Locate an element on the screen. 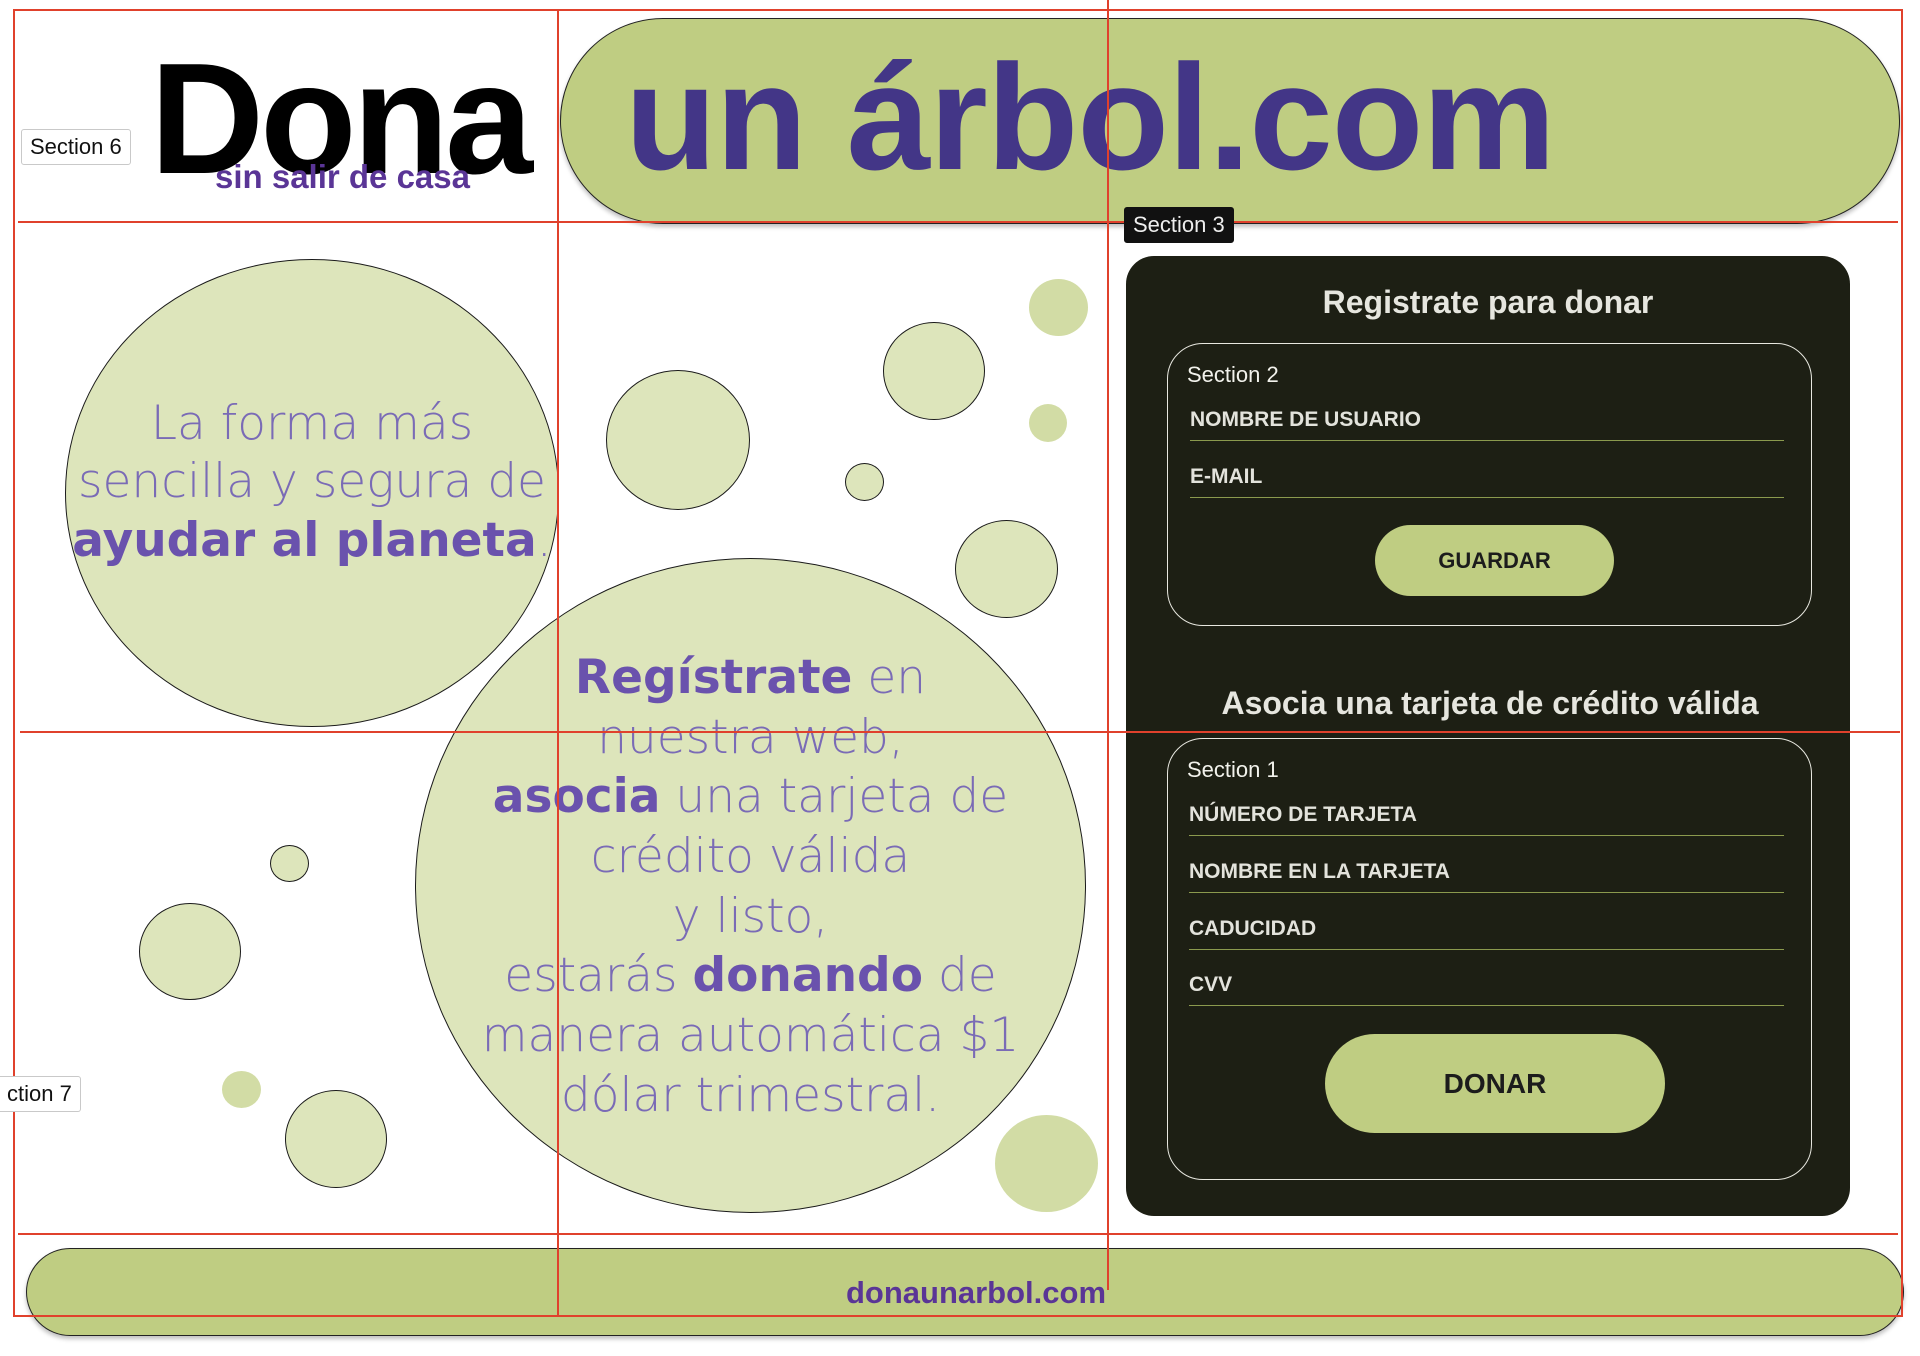 The image size is (1920, 1356). section-label: ction 7 is located at coordinates (40, 1094).